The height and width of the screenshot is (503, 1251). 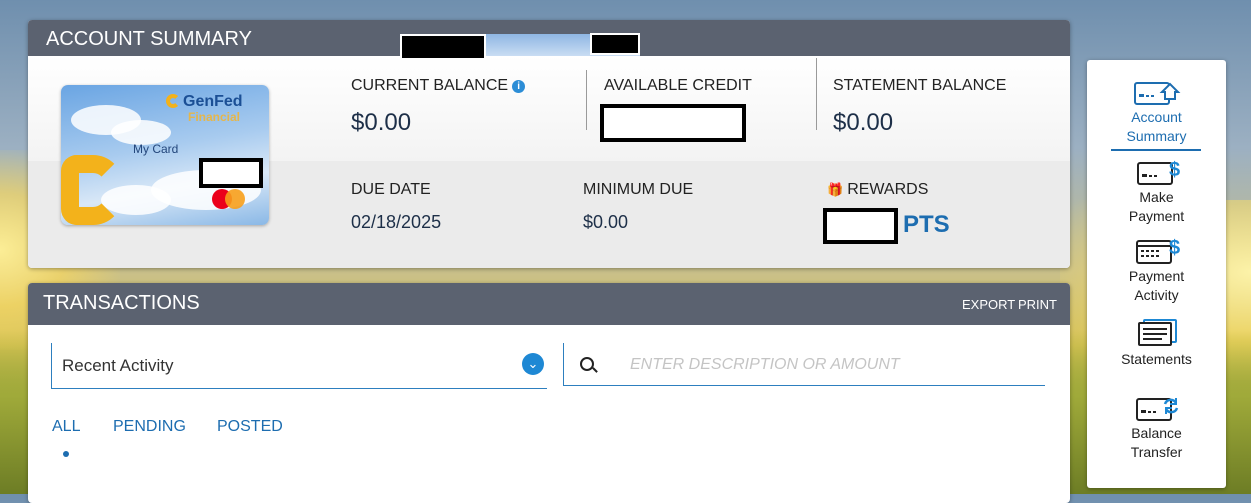 I want to click on current-balance-value: $0.00, so click(x=381, y=122).